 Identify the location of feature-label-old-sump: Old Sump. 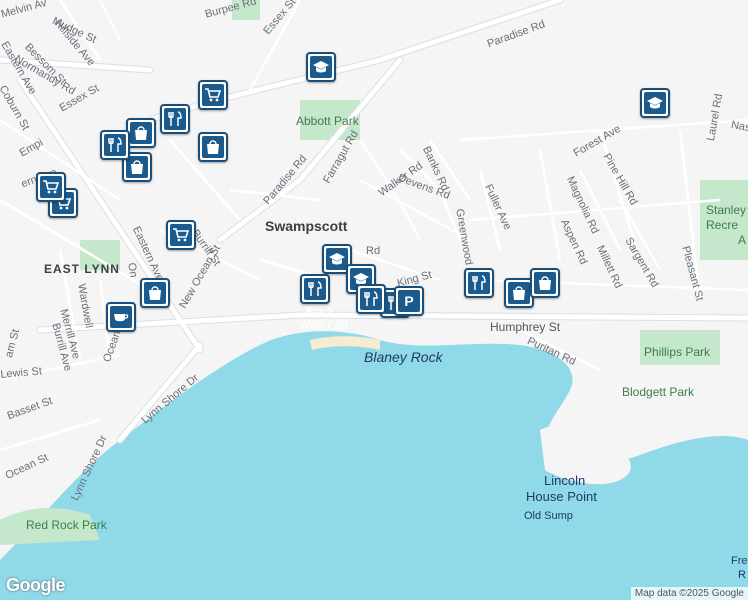
(548, 516).